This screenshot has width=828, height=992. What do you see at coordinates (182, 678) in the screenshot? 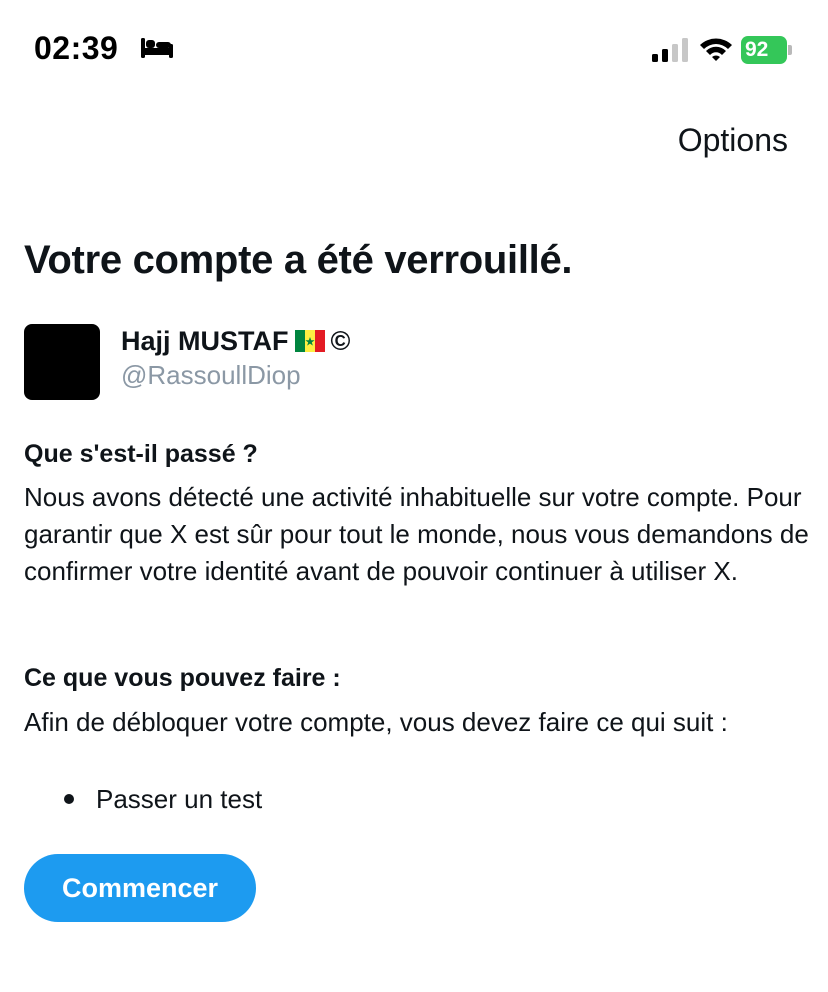
I see `what-to-do-heading: Ce que vous pouvez faire :` at bounding box center [182, 678].